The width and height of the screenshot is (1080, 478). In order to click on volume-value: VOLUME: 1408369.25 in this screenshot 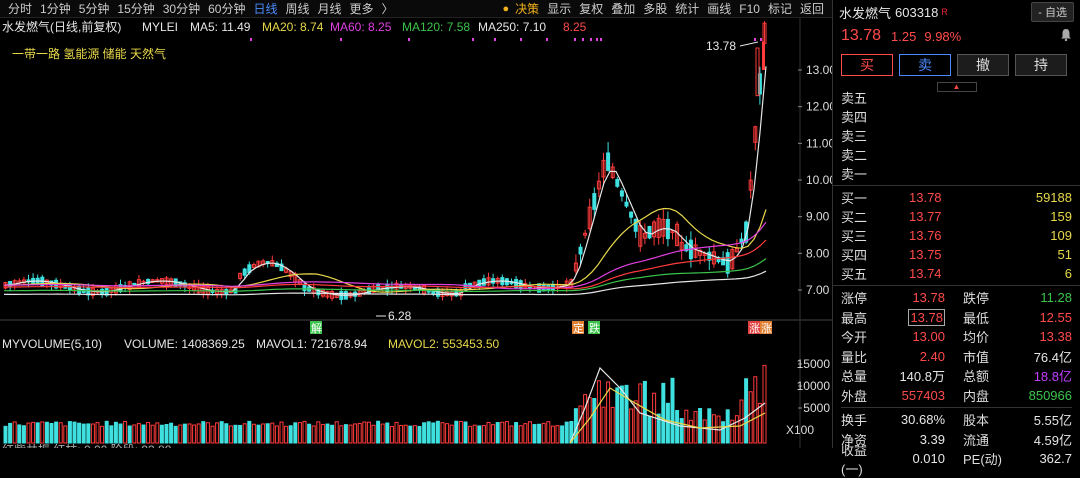, I will do `click(184, 344)`.